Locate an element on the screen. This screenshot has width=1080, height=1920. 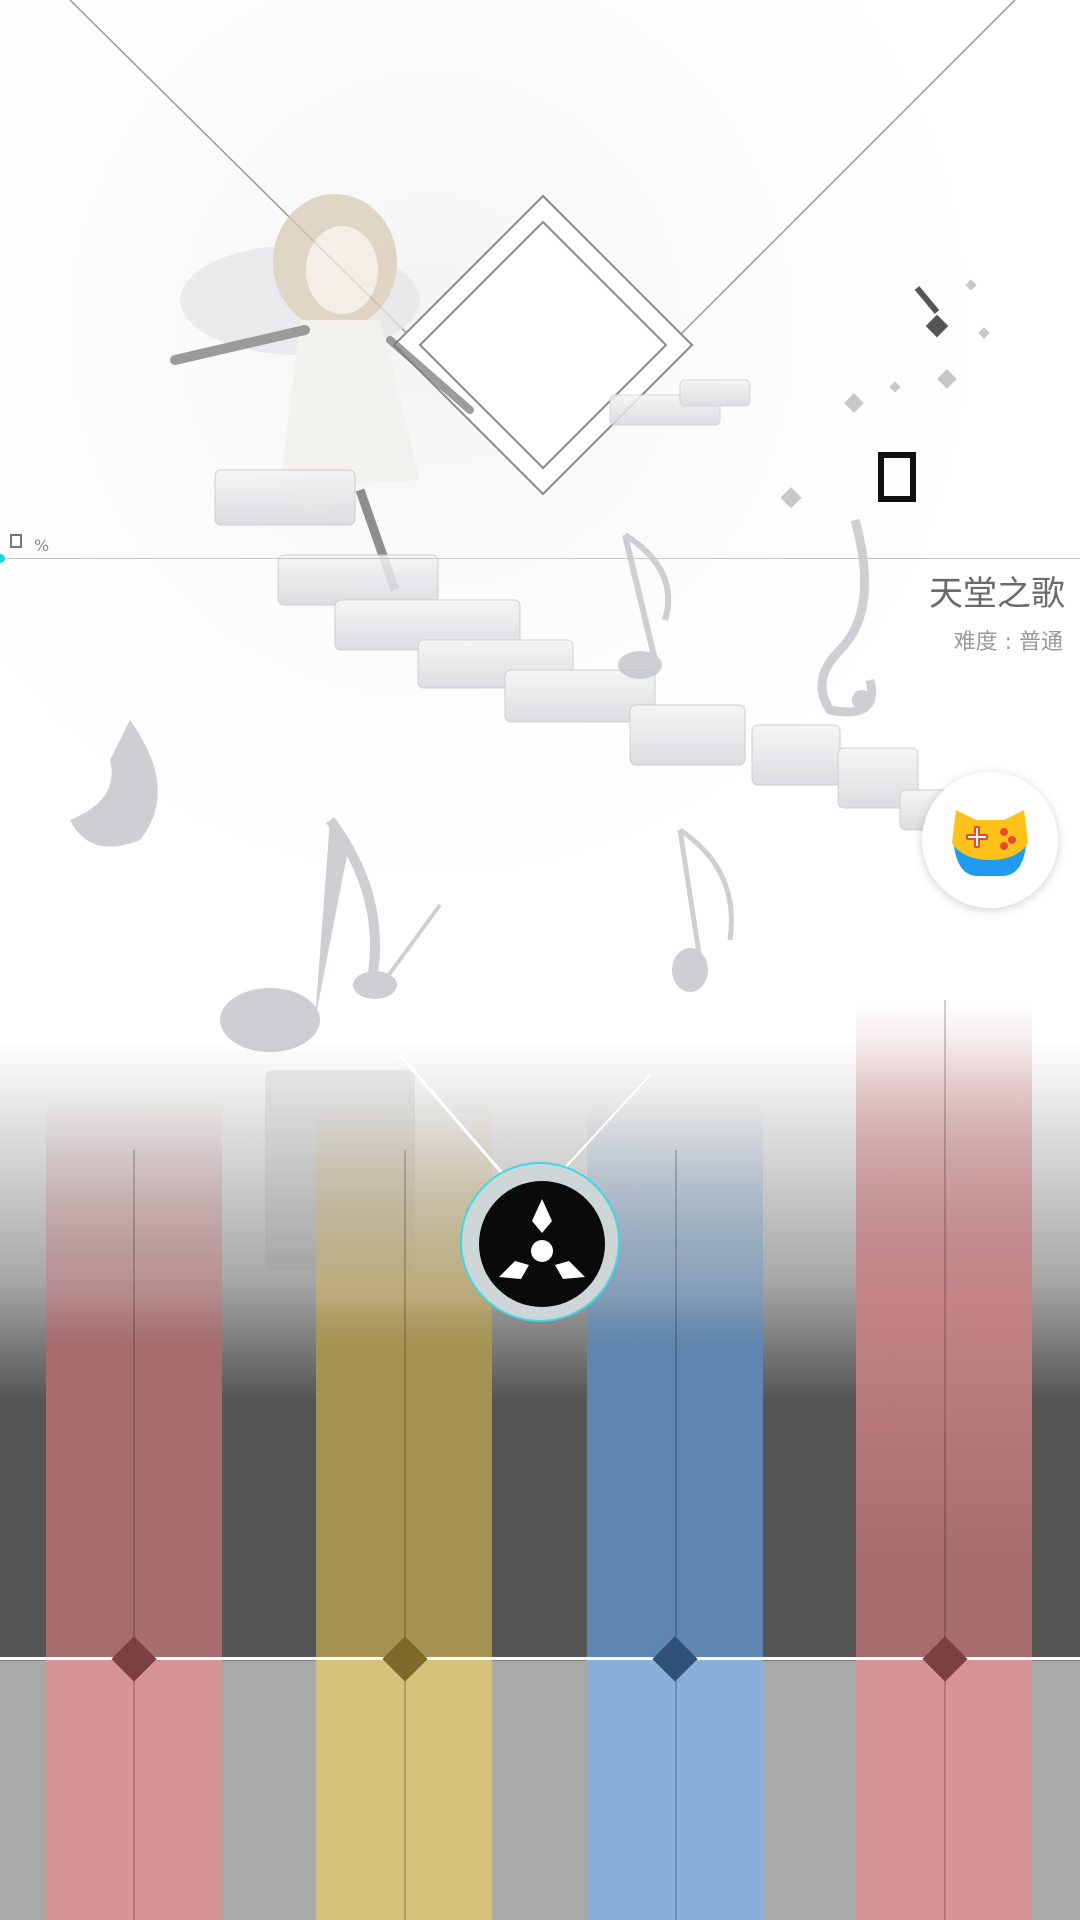
menu-button is located at coordinates (540, 1242).